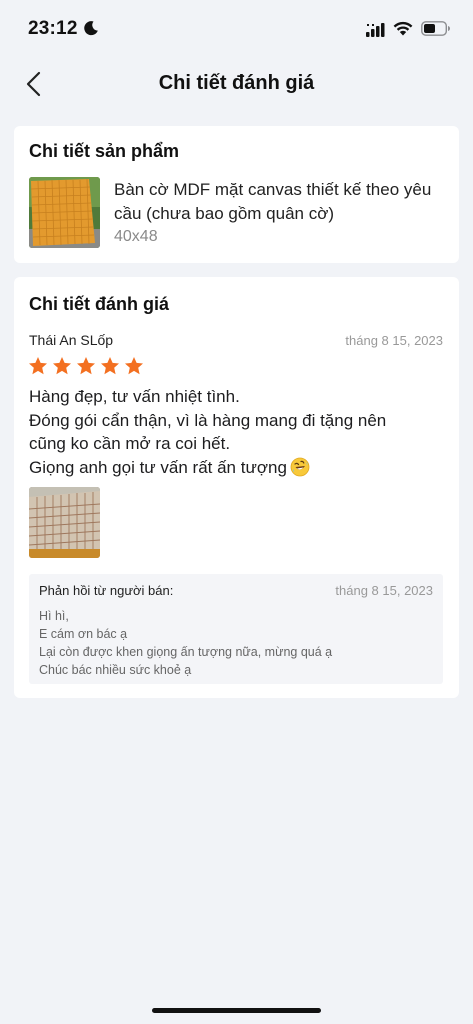 Image resolution: width=473 pixels, height=1024 pixels. What do you see at coordinates (394, 340) in the screenshot?
I see `review-date: tháng 8 15, 2023` at bounding box center [394, 340].